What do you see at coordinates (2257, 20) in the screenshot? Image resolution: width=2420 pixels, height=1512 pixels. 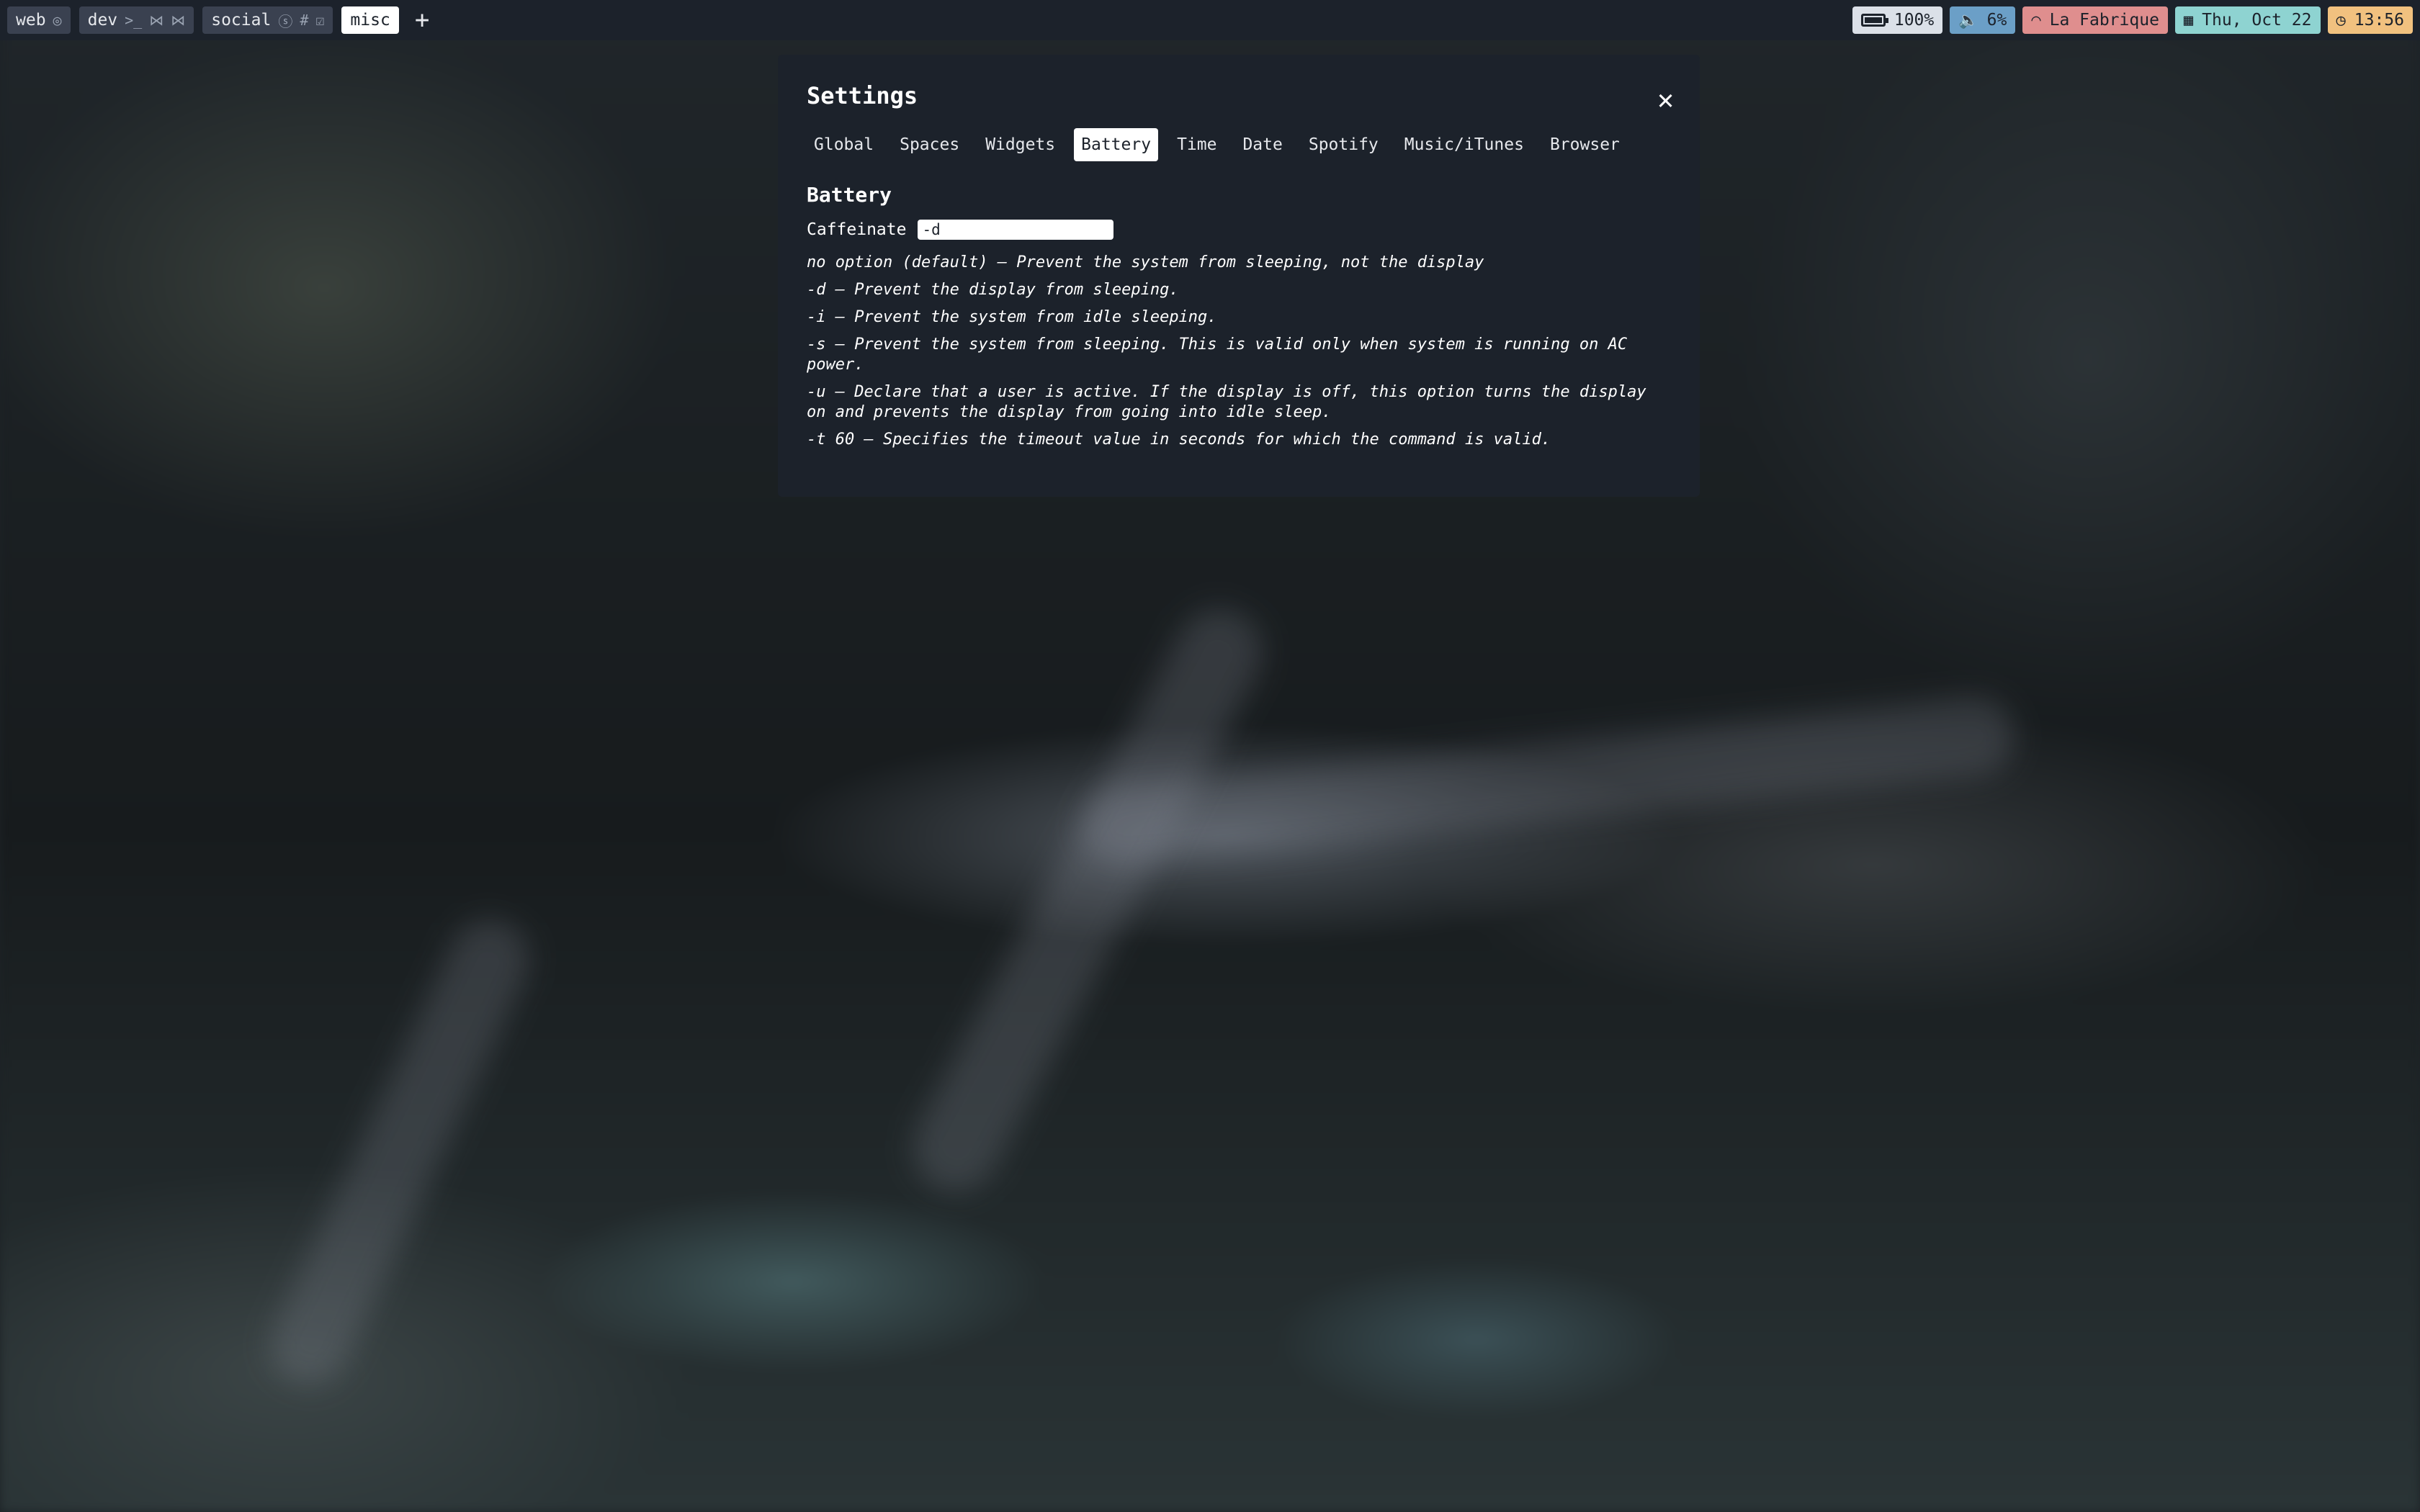 I see `date-value: Thu, Oct 22` at bounding box center [2257, 20].